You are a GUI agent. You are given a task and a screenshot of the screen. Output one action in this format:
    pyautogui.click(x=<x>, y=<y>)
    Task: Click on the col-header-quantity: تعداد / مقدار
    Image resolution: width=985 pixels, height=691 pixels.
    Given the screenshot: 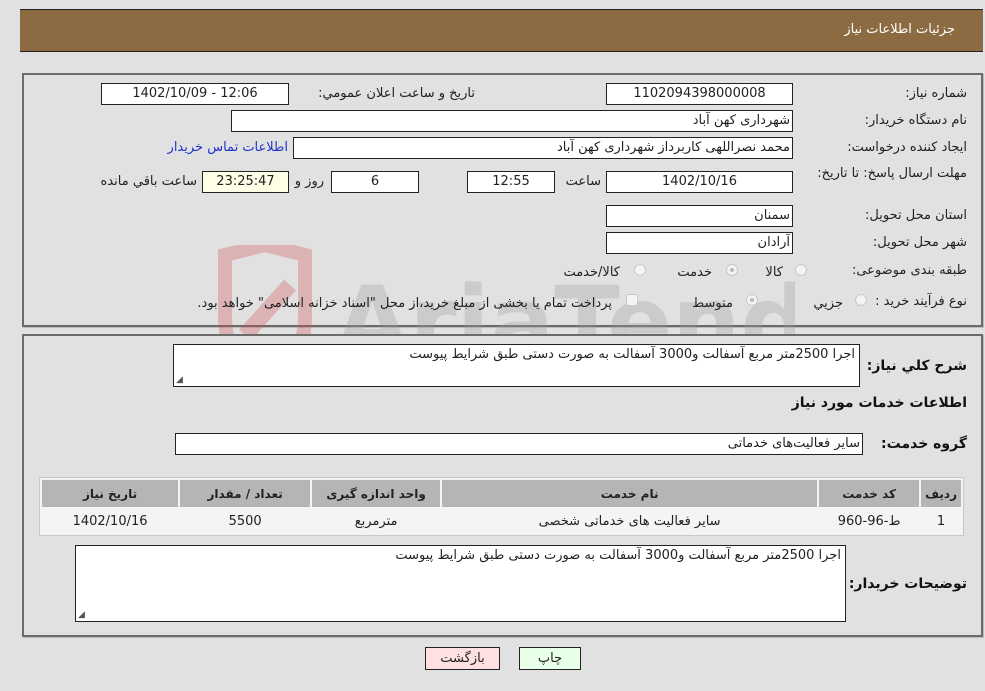 What is the action you would take?
    pyautogui.click(x=245, y=493)
    